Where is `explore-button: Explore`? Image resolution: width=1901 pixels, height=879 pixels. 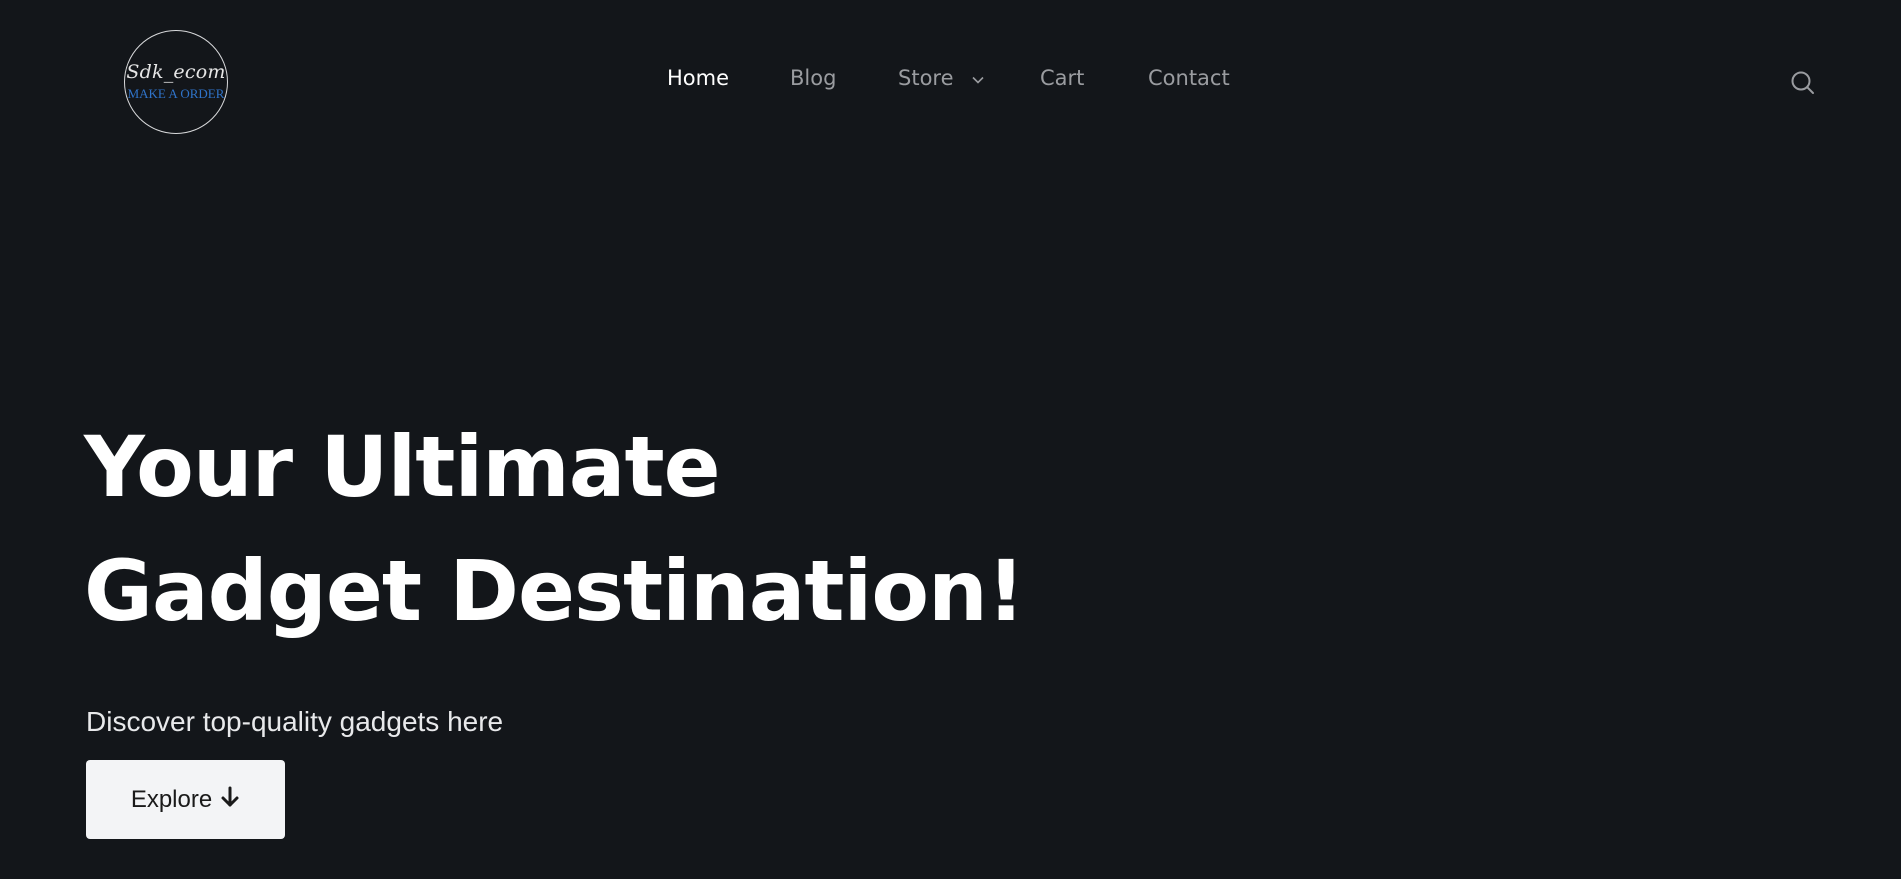 explore-button: Explore is located at coordinates (185, 799).